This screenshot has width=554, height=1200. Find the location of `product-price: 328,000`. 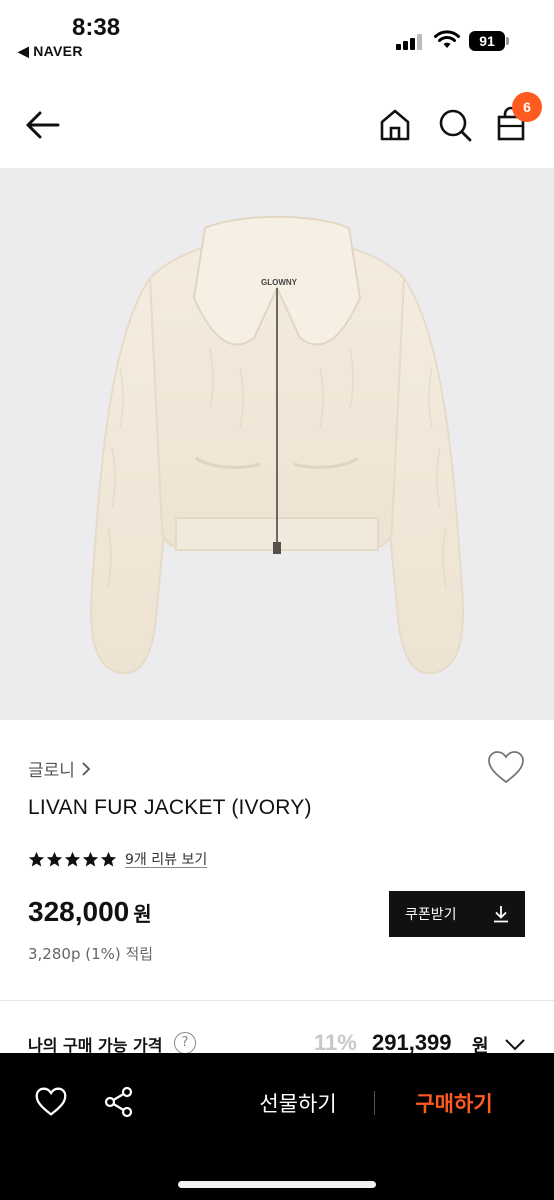

product-price: 328,000 is located at coordinates (79, 911).